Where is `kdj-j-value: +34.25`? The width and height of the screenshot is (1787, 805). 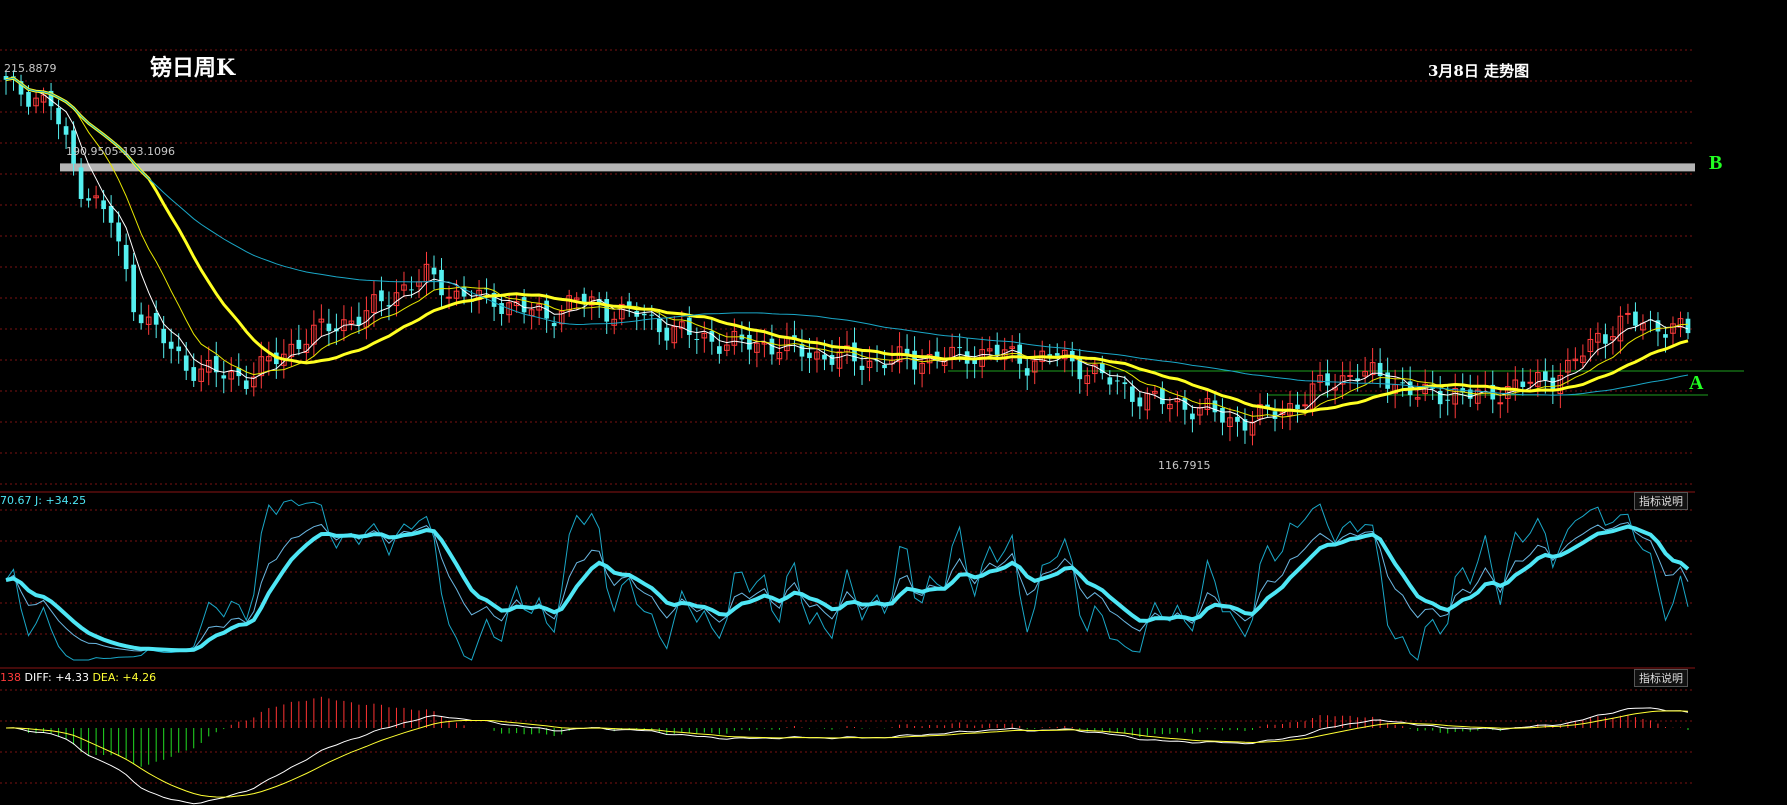
kdj-j-value: +34.25 is located at coordinates (66, 500).